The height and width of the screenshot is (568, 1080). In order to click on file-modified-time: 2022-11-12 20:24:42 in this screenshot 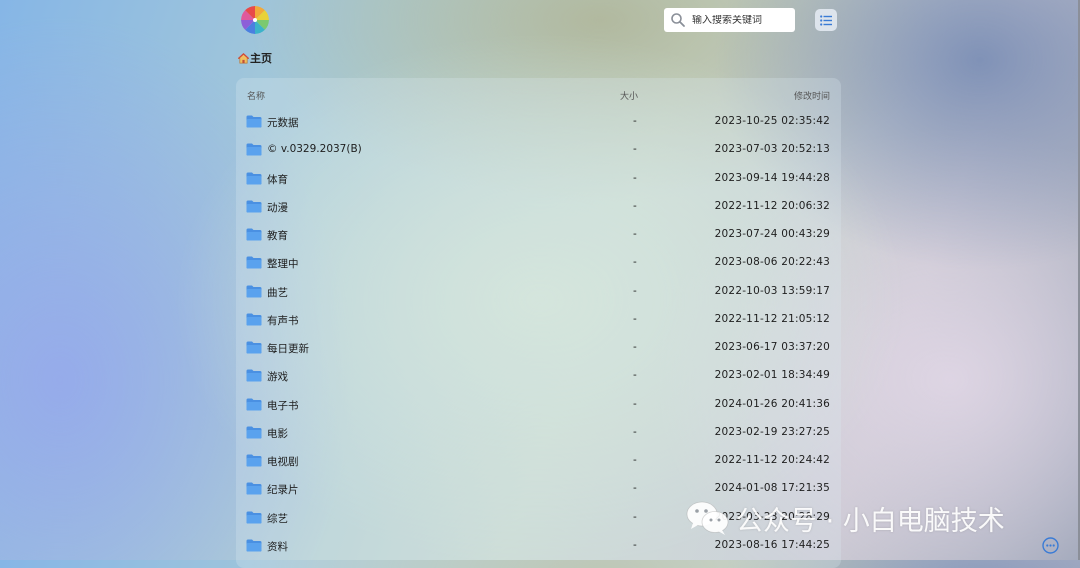, I will do `click(772, 460)`.